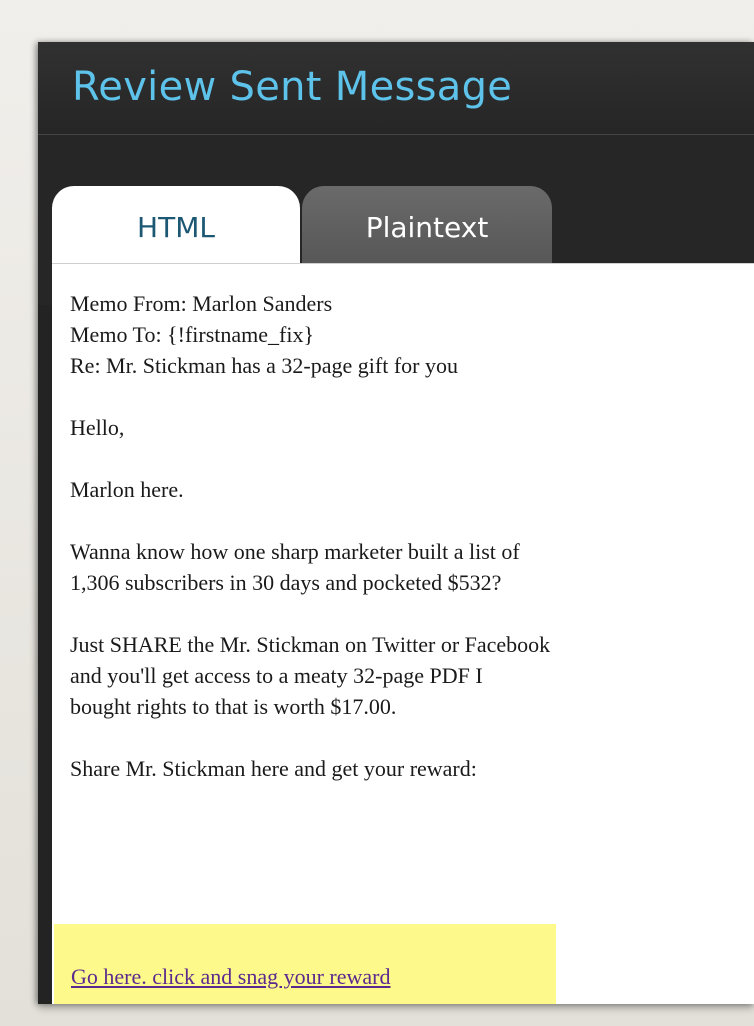 Image resolution: width=754 pixels, height=1026 pixels. Describe the element at coordinates (192, 334) in the screenshot. I see `memo-to: Memo To: {!firstname_fix}` at that location.